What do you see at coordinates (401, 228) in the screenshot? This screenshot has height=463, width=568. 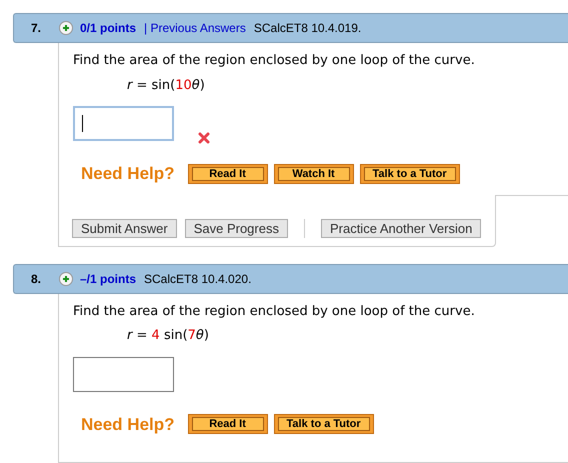 I see `action-button: Practice Another Version` at bounding box center [401, 228].